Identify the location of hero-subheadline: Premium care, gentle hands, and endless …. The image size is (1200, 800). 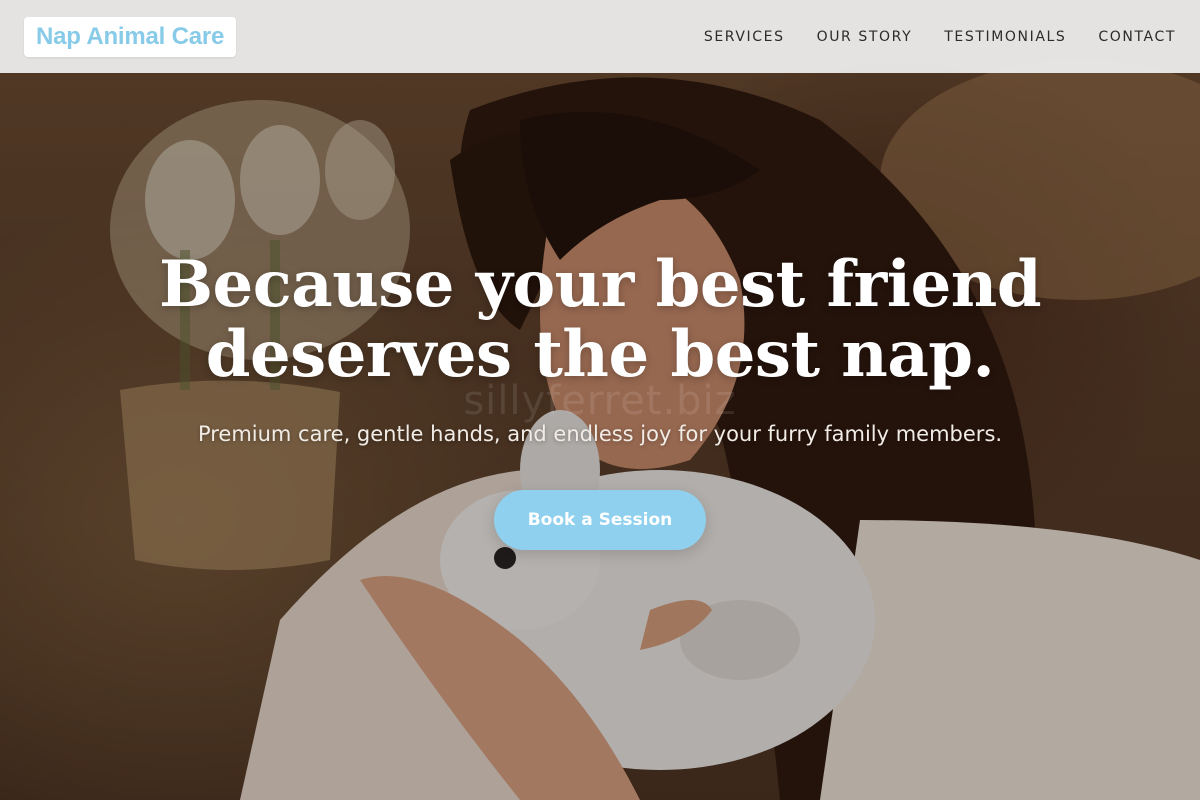
(600, 434).